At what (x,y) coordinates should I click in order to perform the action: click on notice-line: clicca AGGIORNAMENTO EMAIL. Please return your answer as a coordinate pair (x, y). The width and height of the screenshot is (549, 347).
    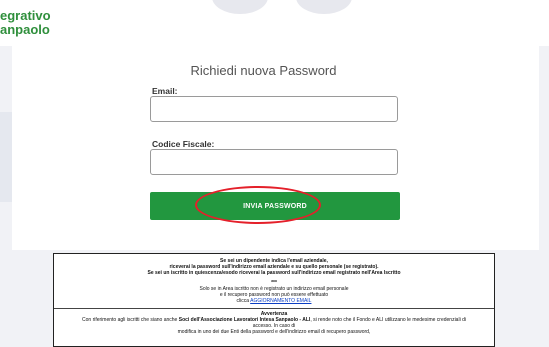
    Looking at the image, I should click on (274, 301).